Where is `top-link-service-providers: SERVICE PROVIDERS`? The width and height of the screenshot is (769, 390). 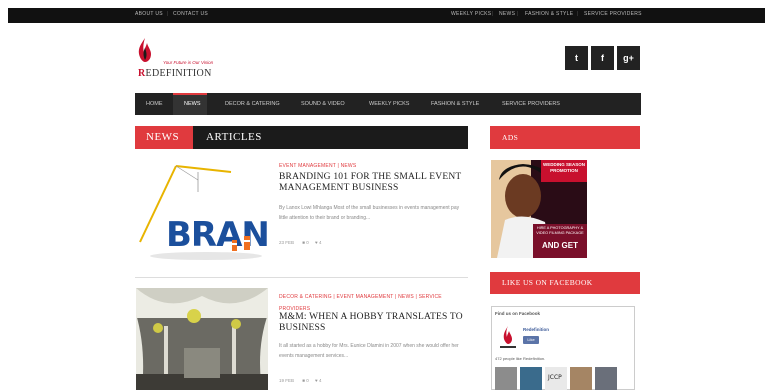 top-link-service-providers: SERVICE PROVIDERS is located at coordinates (613, 14).